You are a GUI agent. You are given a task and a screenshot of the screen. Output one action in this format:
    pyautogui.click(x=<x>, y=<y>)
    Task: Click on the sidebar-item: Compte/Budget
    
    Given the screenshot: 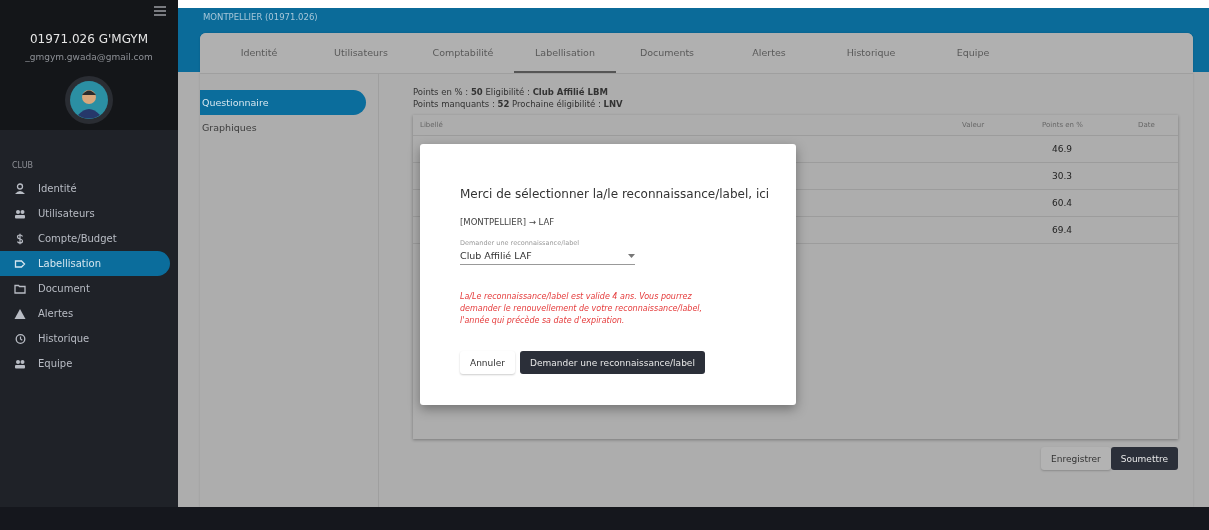 What is the action you would take?
    pyautogui.click(x=85, y=238)
    